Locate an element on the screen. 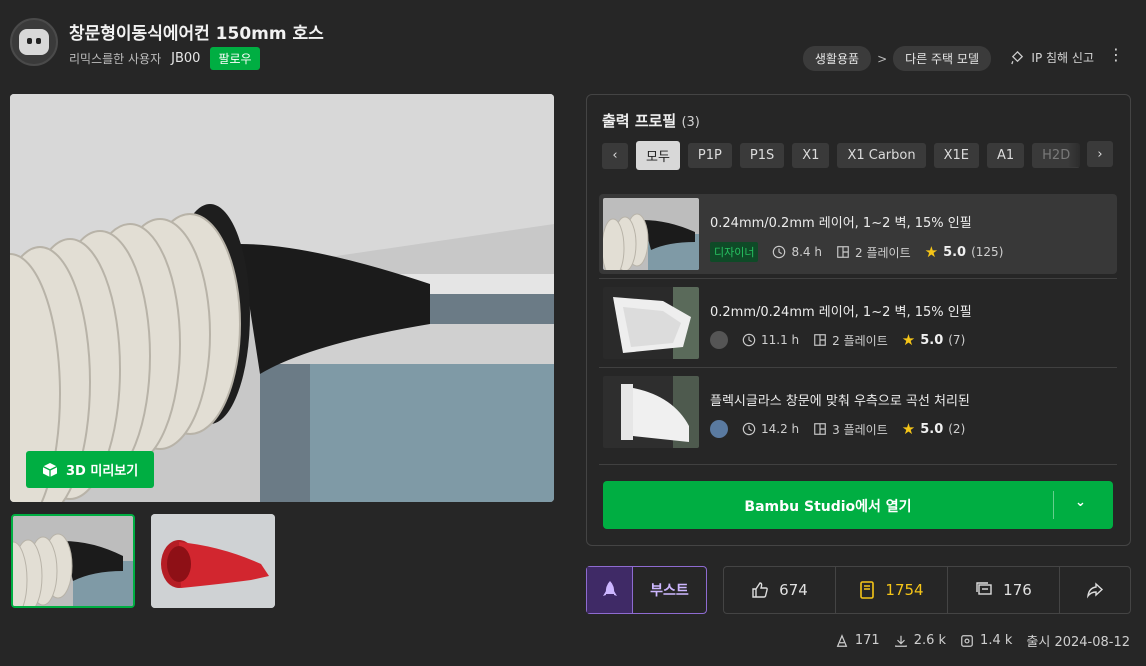  comment-button: 176 is located at coordinates (1004, 590).